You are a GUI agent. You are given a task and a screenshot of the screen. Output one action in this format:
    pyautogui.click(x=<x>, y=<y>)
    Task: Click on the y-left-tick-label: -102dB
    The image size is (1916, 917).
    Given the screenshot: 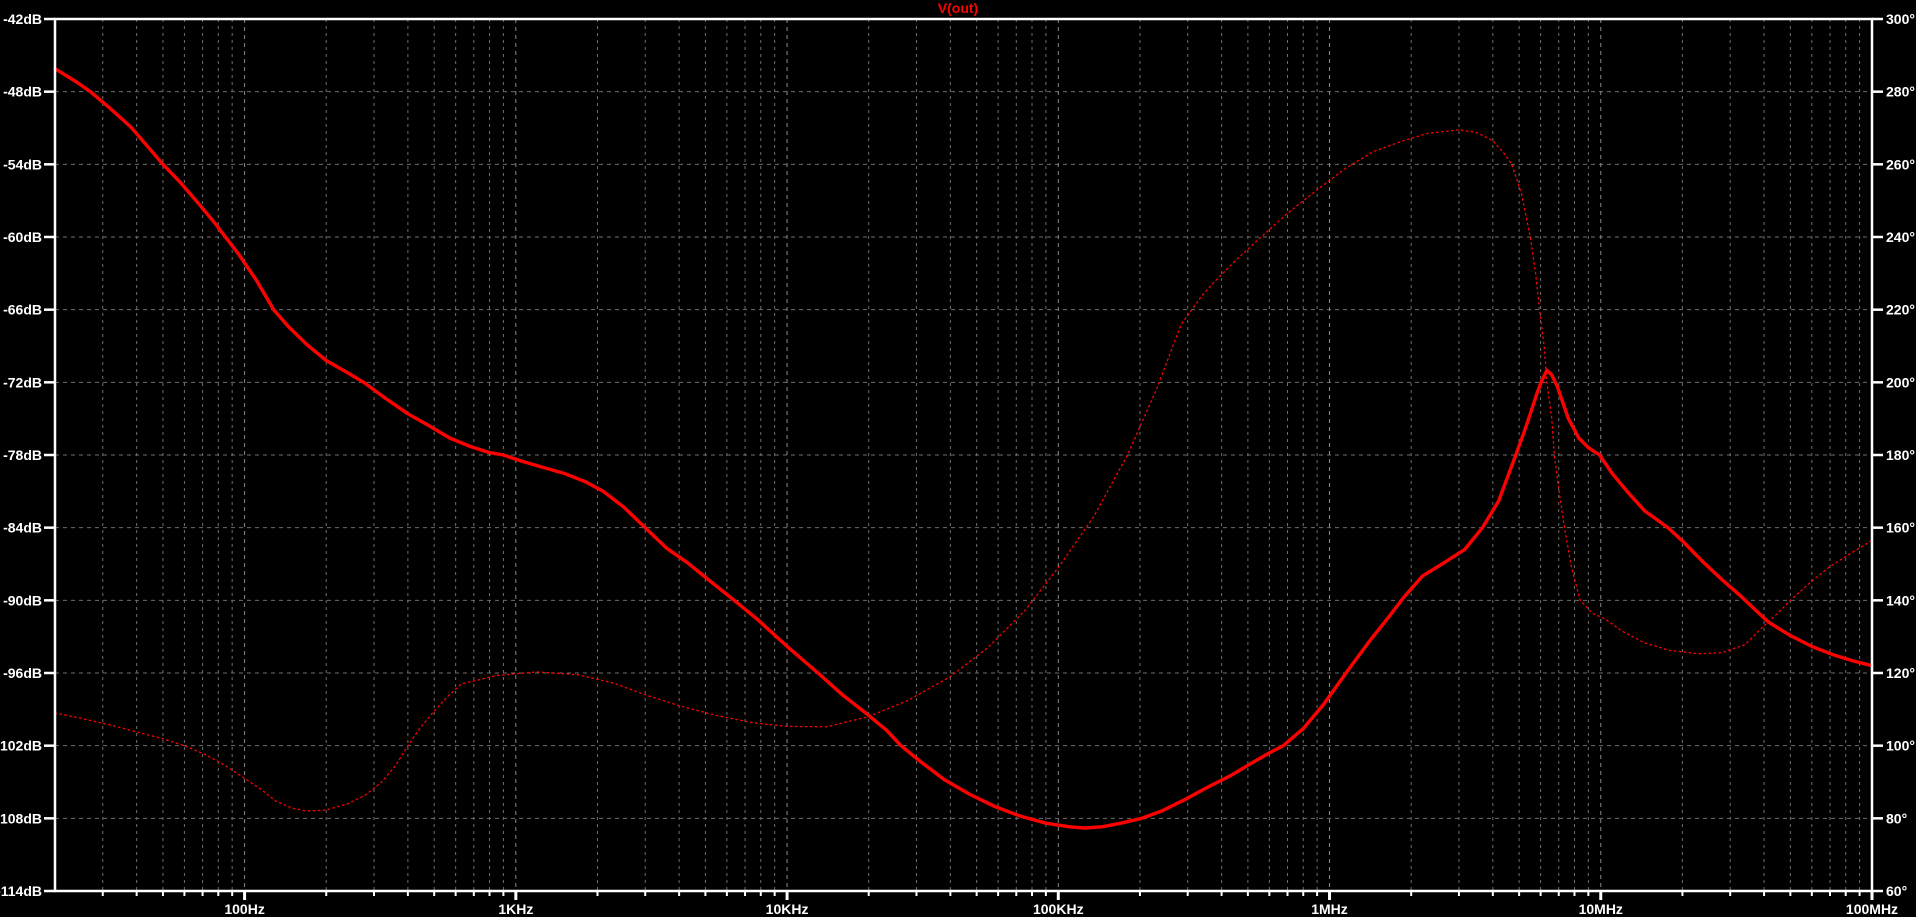 What is the action you would take?
    pyautogui.click(x=21, y=746)
    